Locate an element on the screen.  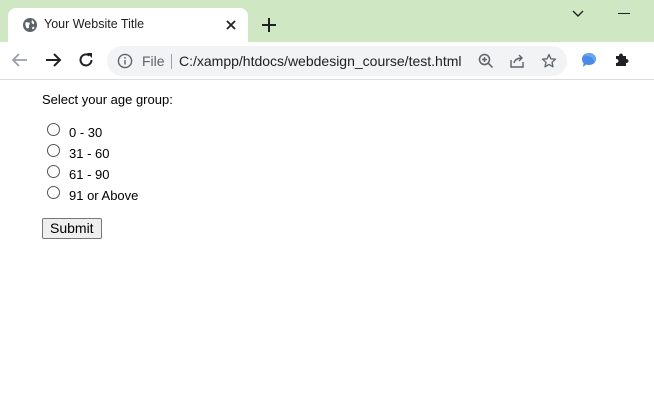
tab-strip: Your Website Title is located at coordinates (327, 21).